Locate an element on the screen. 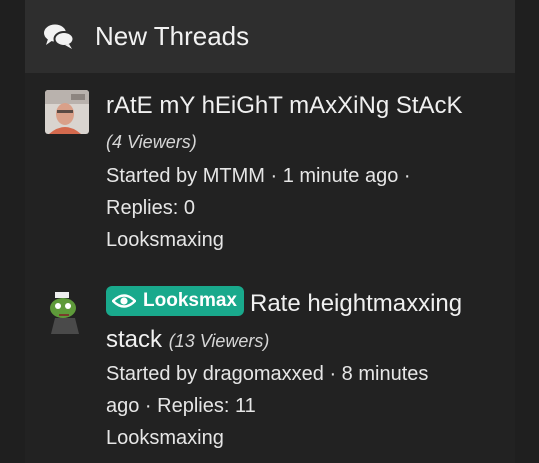  viewer-count: (4 Viewers) is located at coordinates (151, 142).